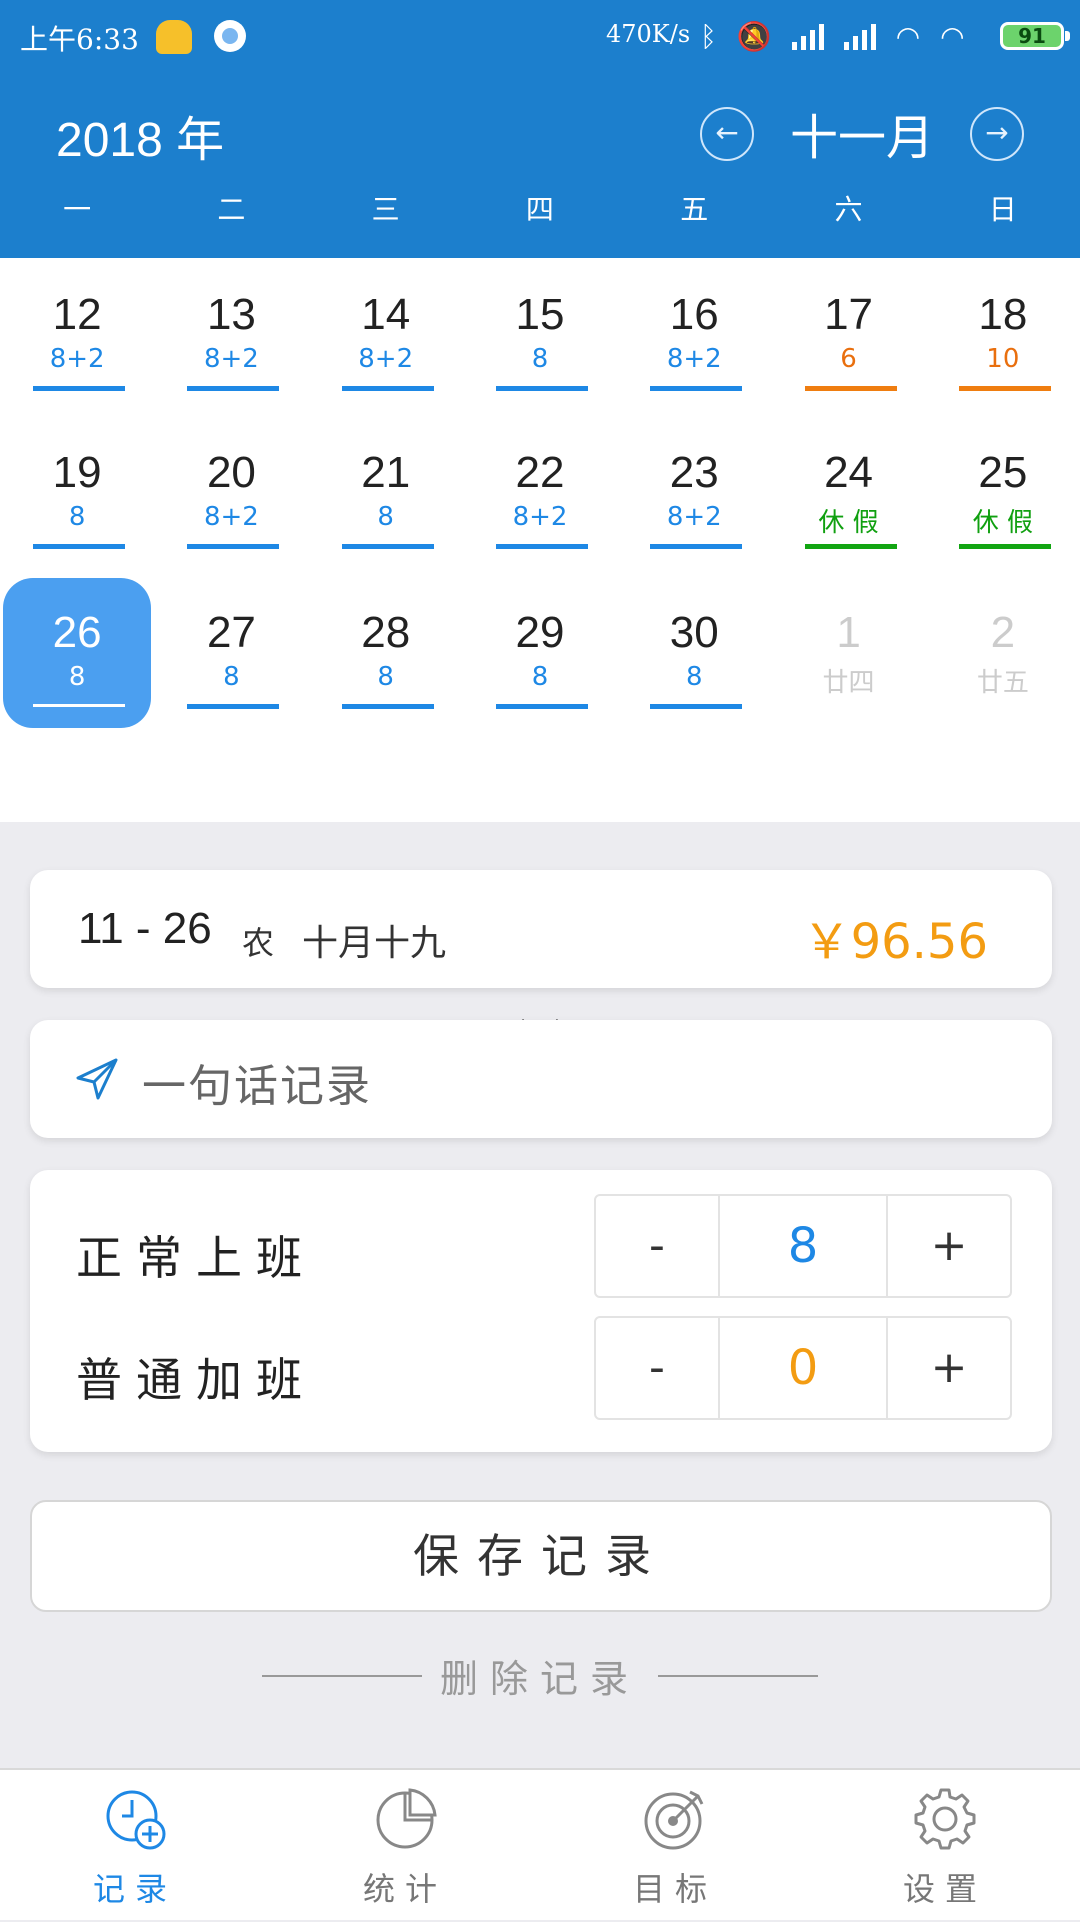 This screenshot has height=1922, width=1080. Describe the element at coordinates (694, 472) in the screenshot. I see `day-number: 23` at that location.